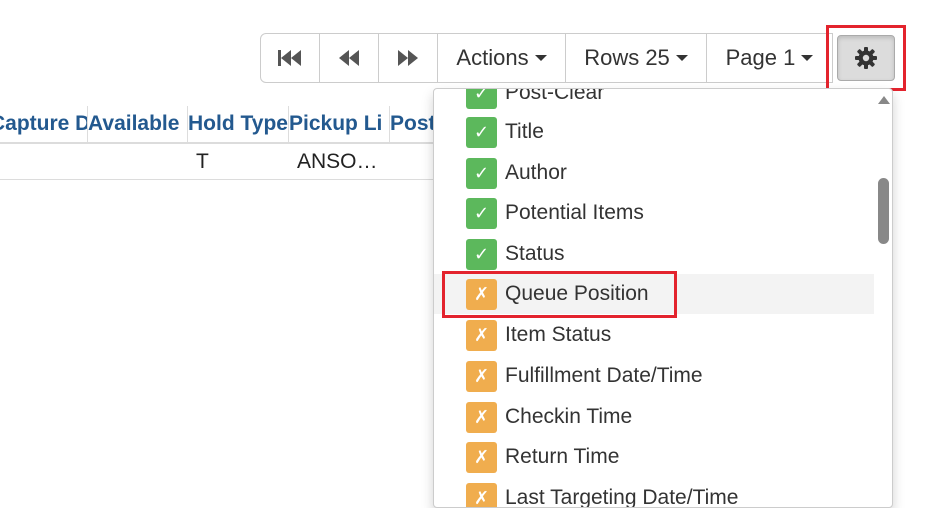 Image resolution: width=938 pixels, height=508 pixels. What do you see at coordinates (654, 213) in the screenshot?
I see `menu-item-potential-items: ✓ Potential Items` at bounding box center [654, 213].